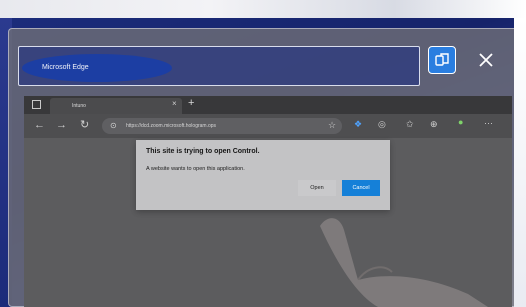 The image size is (526, 307). What do you see at coordinates (191, 103) in the screenshot?
I see `new-tab-icon: +` at bounding box center [191, 103].